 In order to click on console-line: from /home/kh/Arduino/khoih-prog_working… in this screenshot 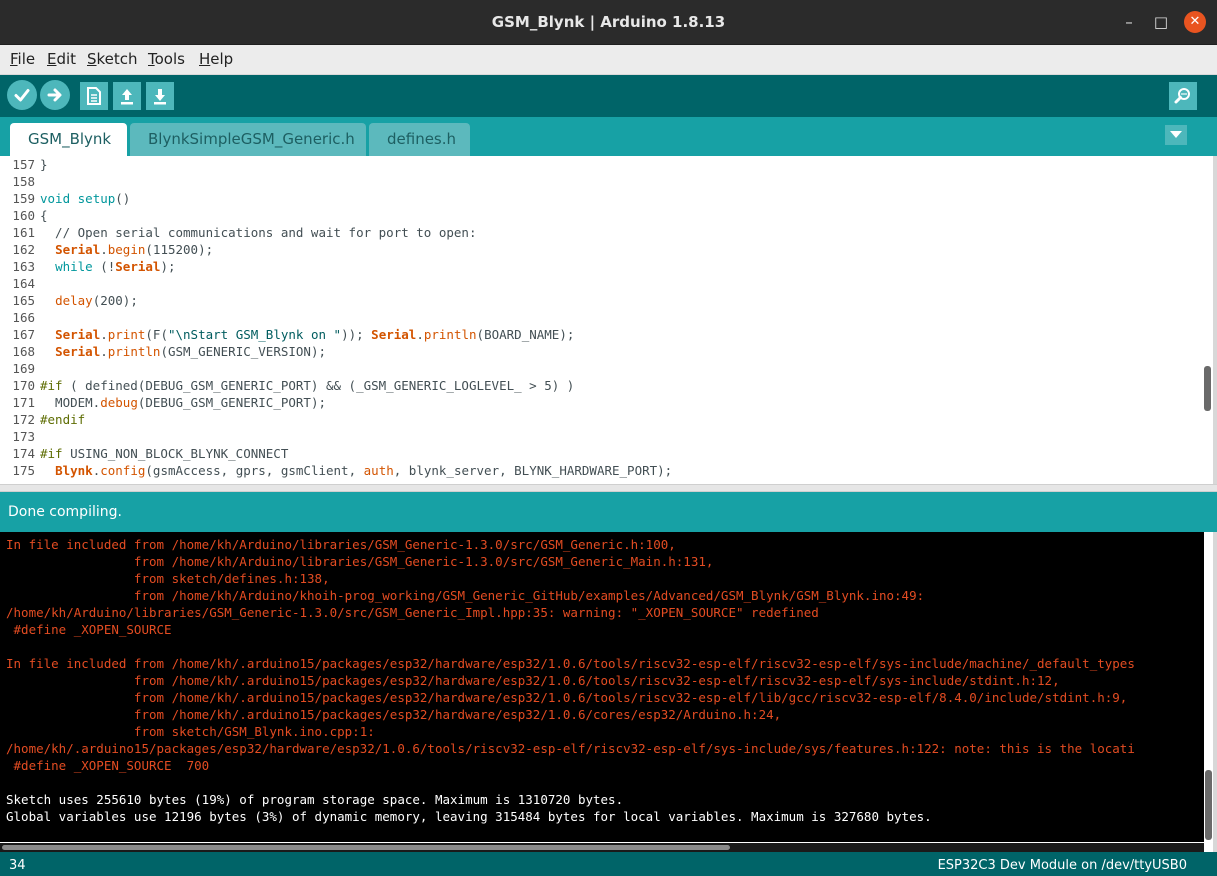, I will do `click(465, 595)`.